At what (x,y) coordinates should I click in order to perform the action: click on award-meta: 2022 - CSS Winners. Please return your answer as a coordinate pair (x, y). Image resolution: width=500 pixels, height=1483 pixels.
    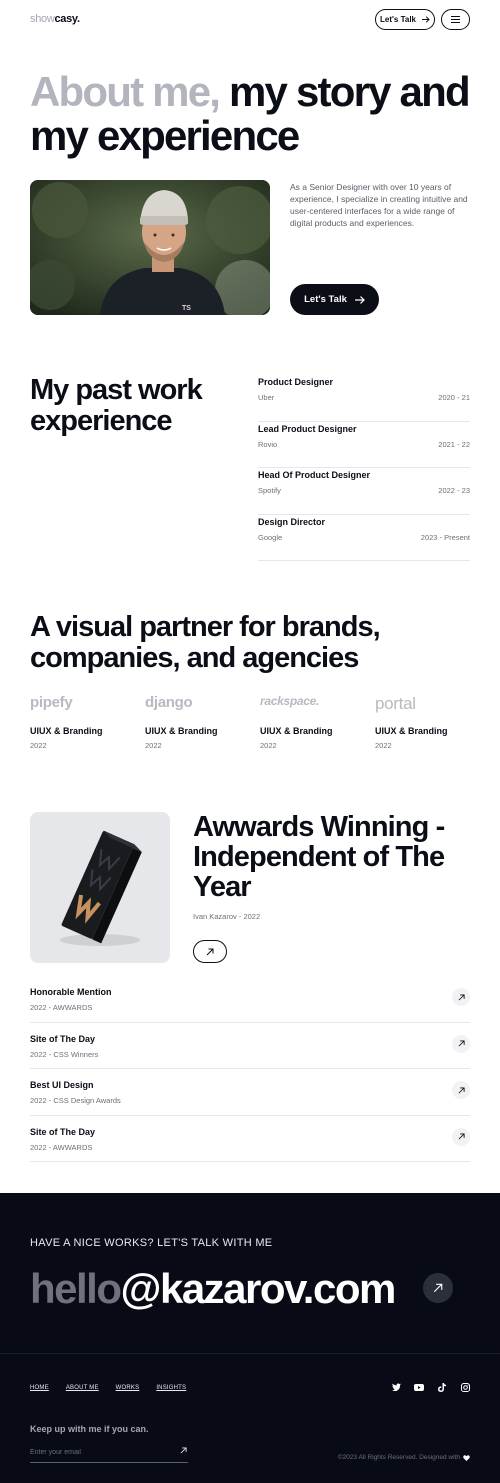
    Looking at the image, I should click on (64, 1054).